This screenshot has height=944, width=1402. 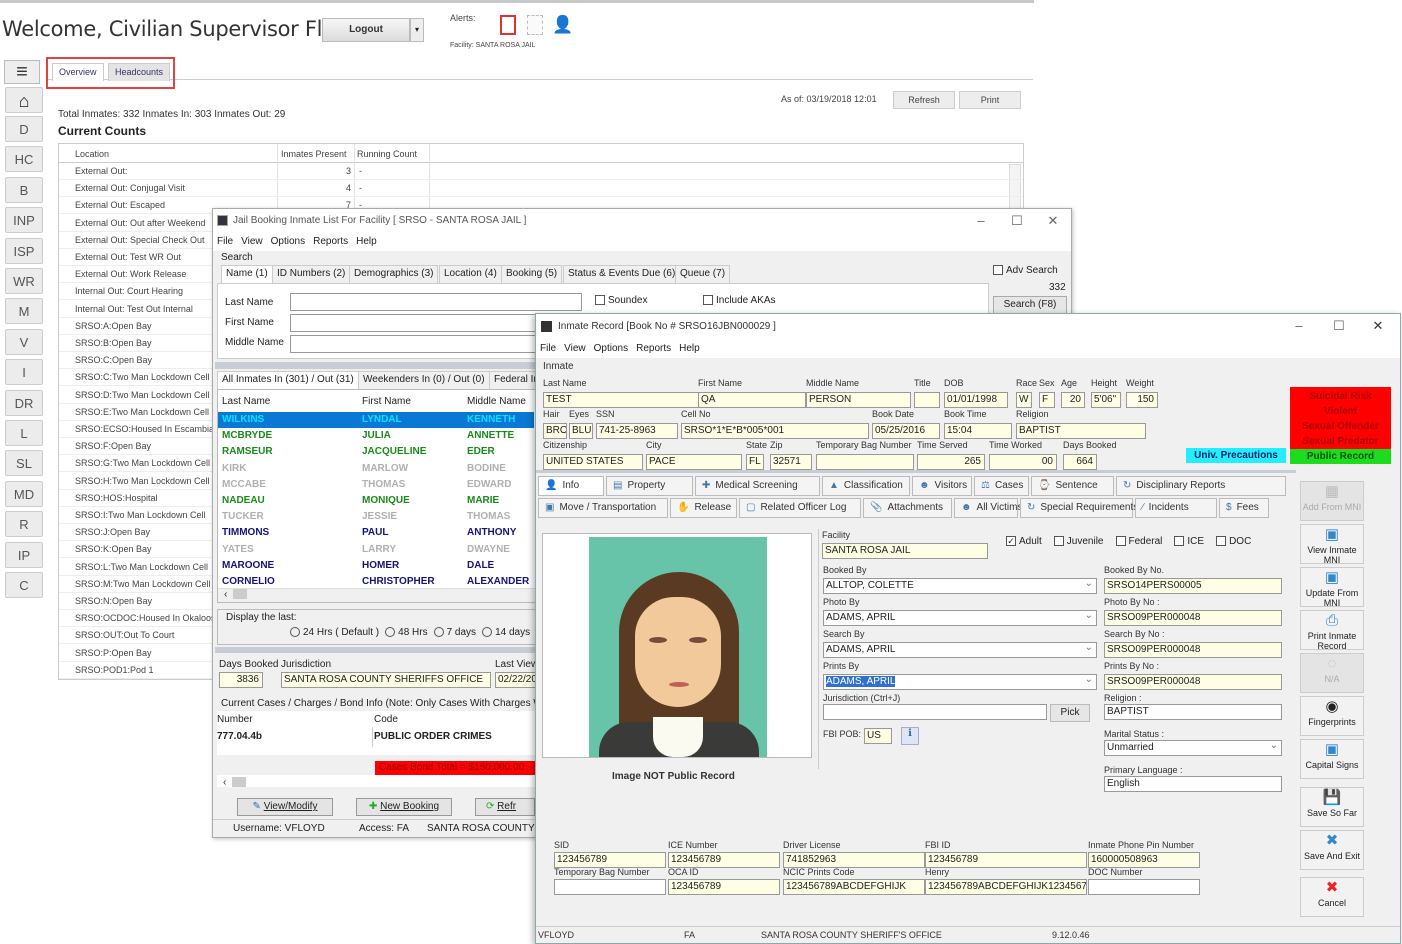 I want to click on inmate-row: NADEAU MONIQUE MARIE, so click(x=376, y=501).